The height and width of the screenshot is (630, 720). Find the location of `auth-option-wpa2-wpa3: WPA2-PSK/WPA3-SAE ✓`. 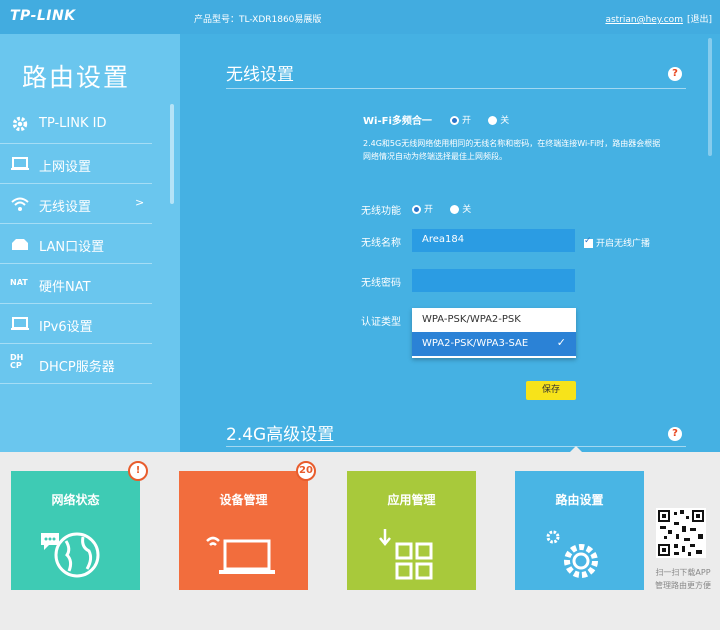

auth-option-wpa2-wpa3: WPA2-PSK/WPA3-SAE ✓ is located at coordinates (494, 344).